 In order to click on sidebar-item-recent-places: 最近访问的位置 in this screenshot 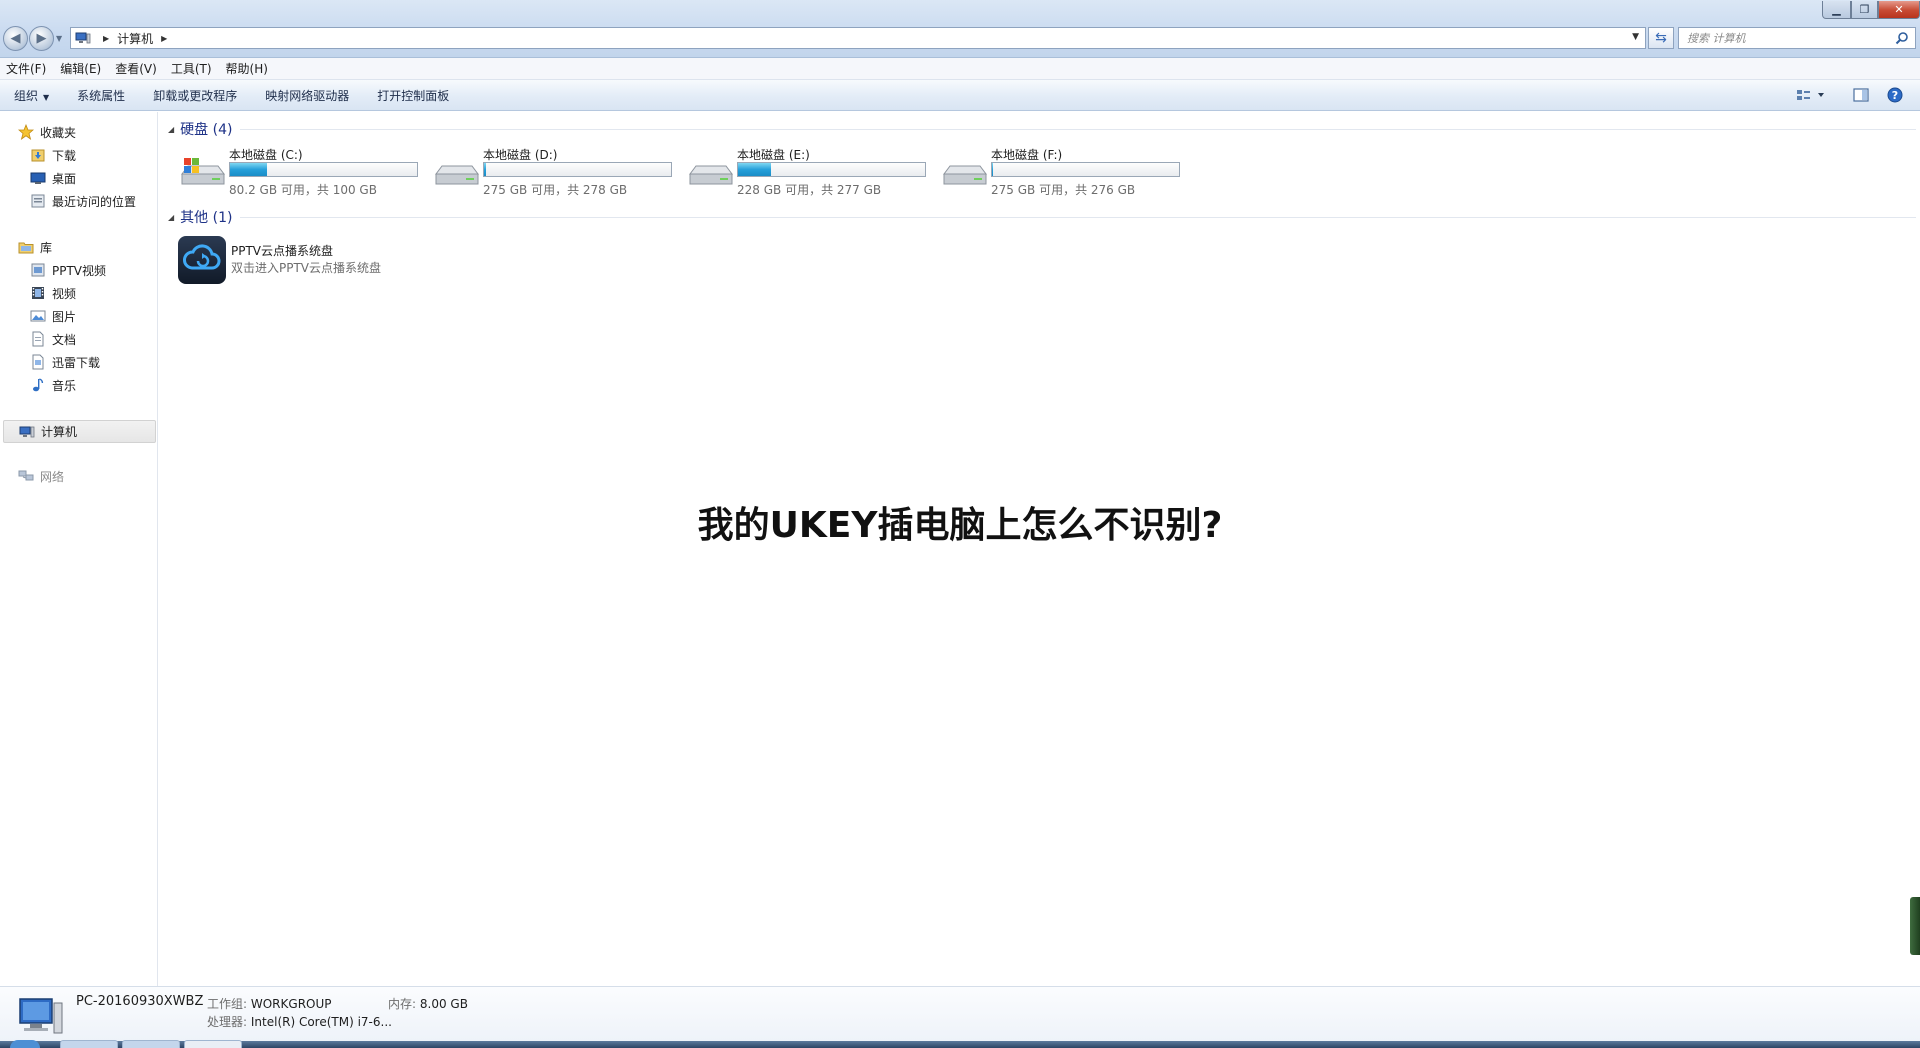, I will do `click(68, 201)`.